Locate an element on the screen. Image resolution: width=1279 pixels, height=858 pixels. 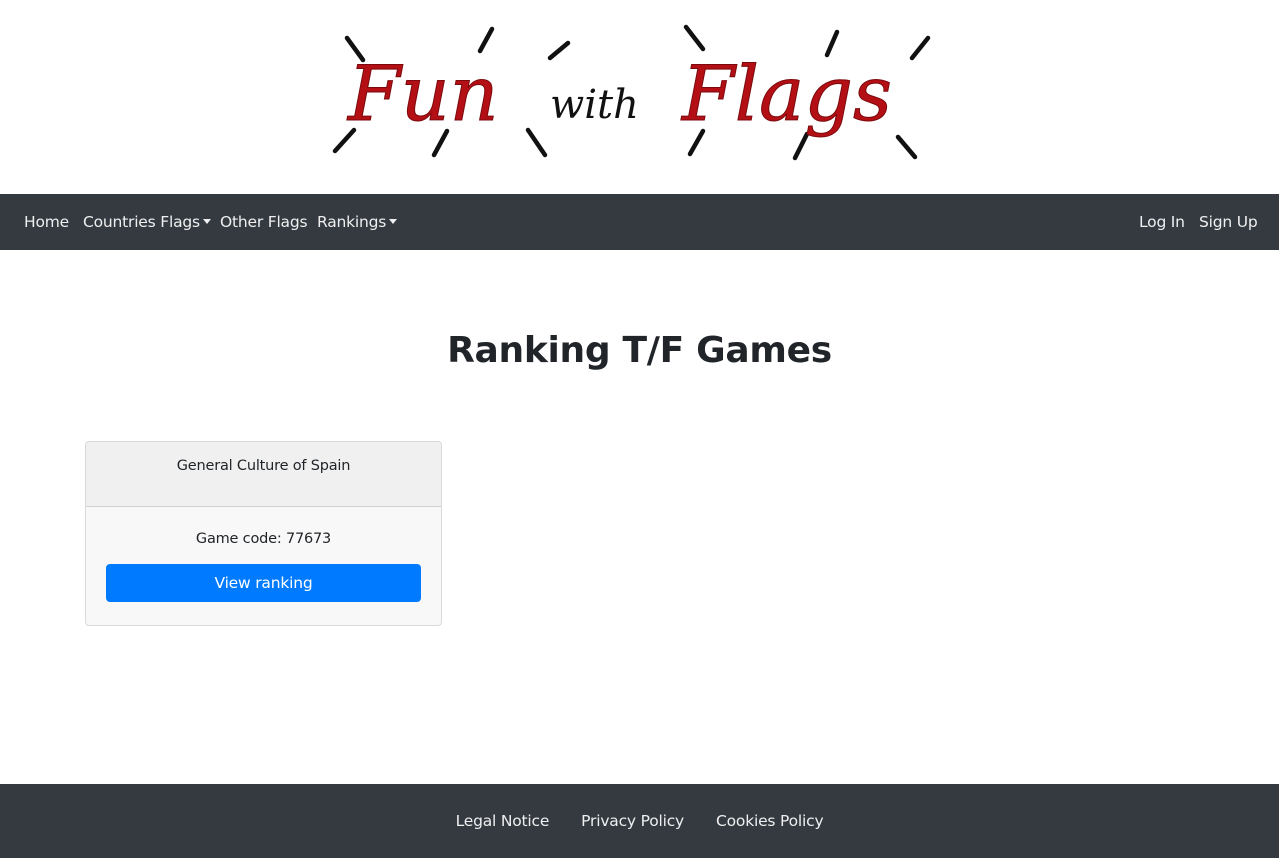
fun-with-flags-logo: Fun with Flags is located at coordinates (635, 95).